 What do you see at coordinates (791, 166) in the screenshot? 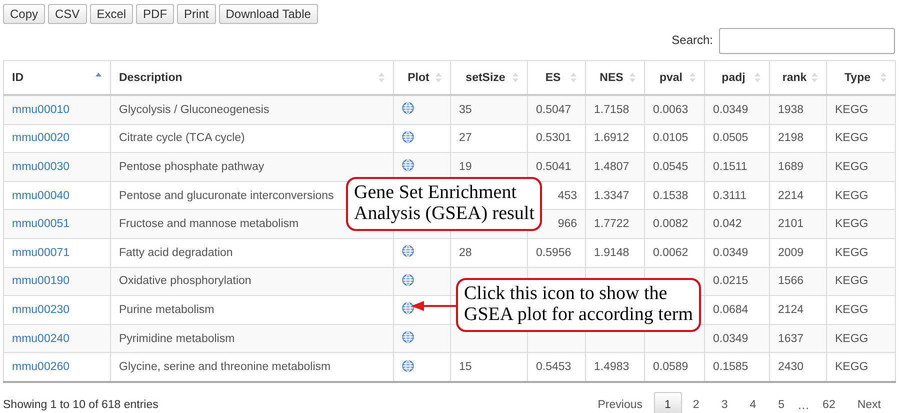
I see `table-cell: 1689` at bounding box center [791, 166].